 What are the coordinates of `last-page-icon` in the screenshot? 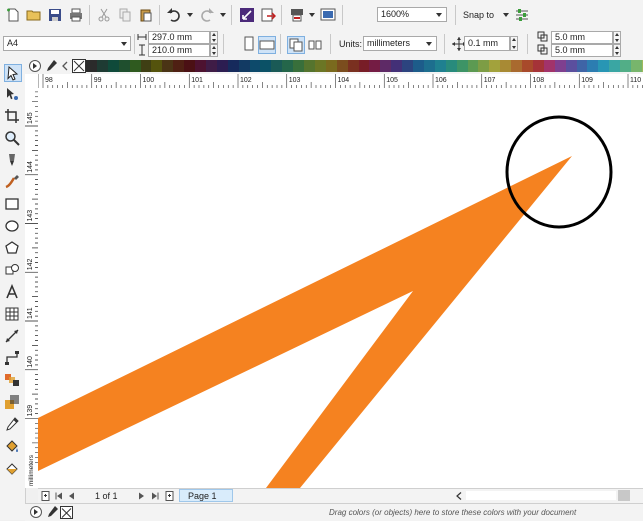 It's located at (155, 495).